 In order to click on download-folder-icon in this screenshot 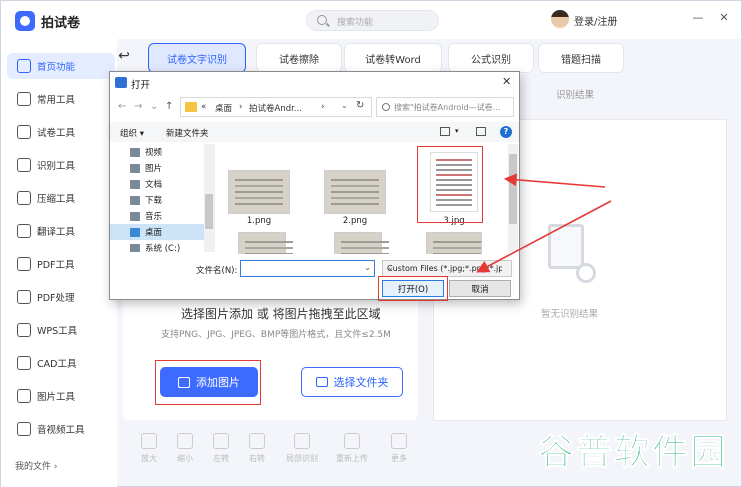, I will do `click(135, 200)`.